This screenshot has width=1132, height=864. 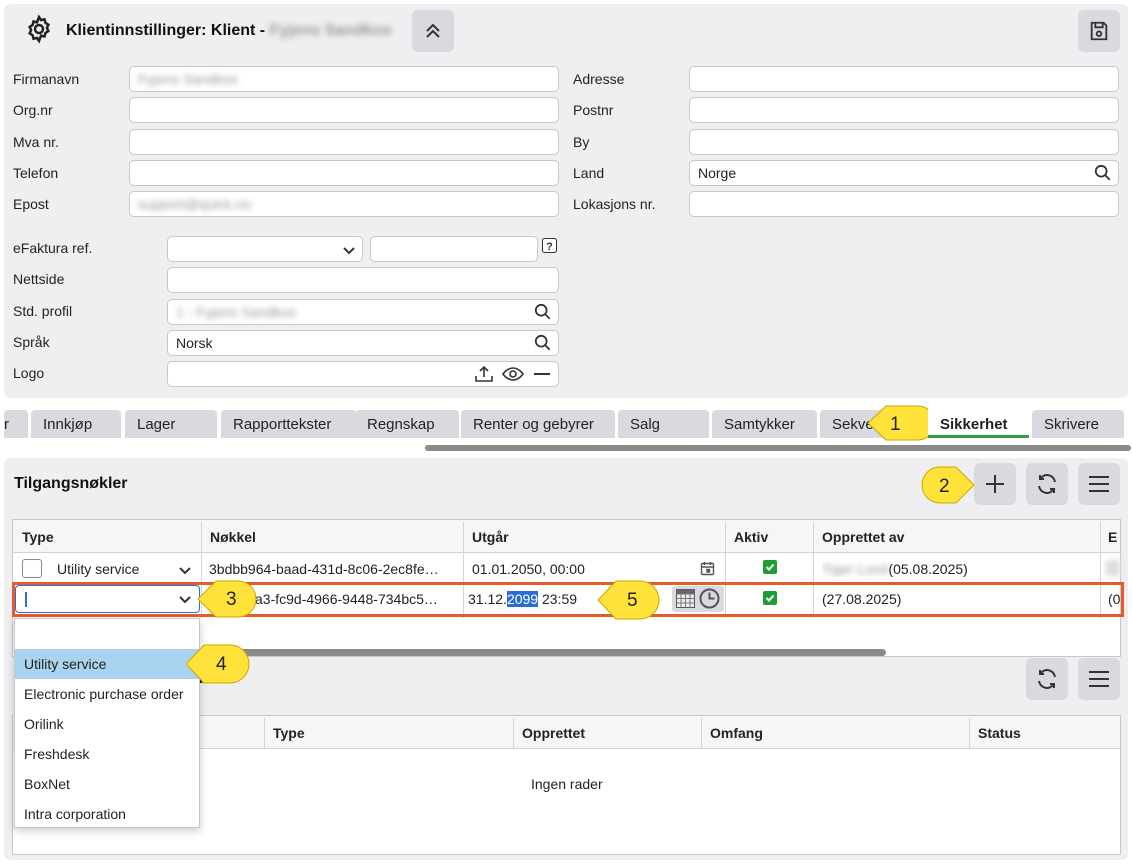 What do you see at coordinates (36, 173) in the screenshot?
I see `telefon-label: Telefon` at bounding box center [36, 173].